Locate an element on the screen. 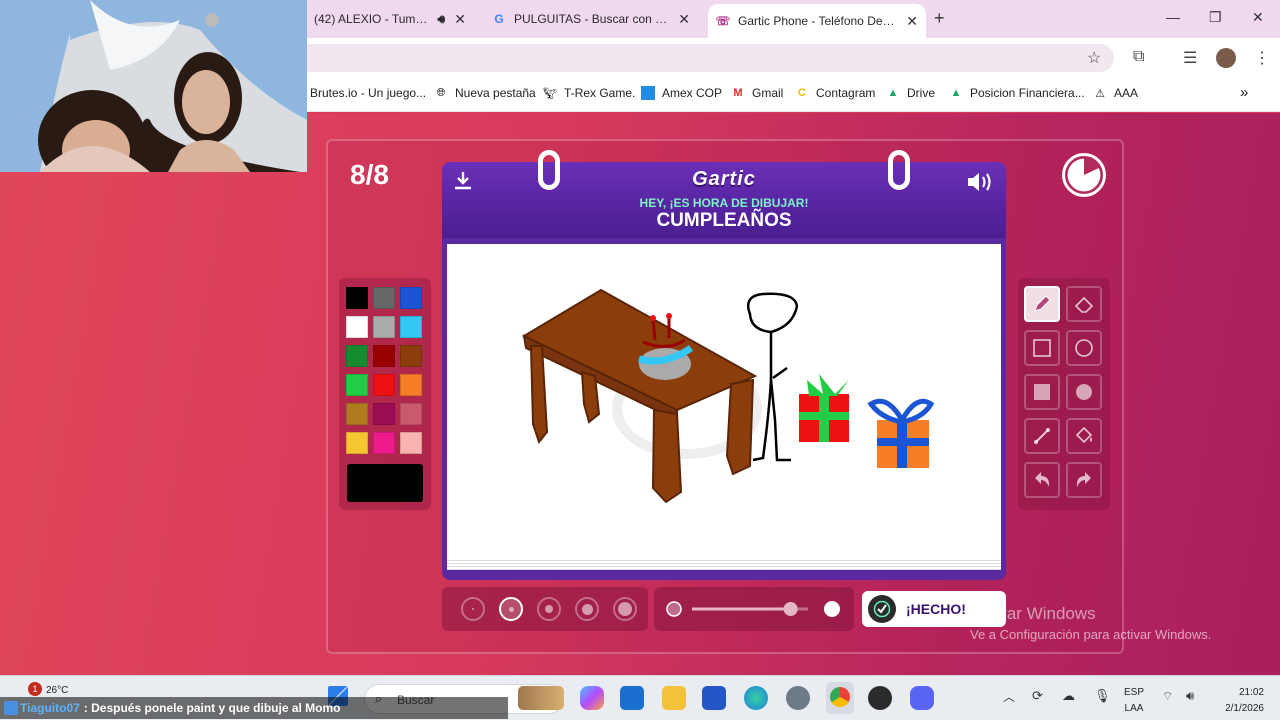 The image size is (1280, 720). tab-title: PULGUITAS - Buscar con Googl is located at coordinates (593, 19).